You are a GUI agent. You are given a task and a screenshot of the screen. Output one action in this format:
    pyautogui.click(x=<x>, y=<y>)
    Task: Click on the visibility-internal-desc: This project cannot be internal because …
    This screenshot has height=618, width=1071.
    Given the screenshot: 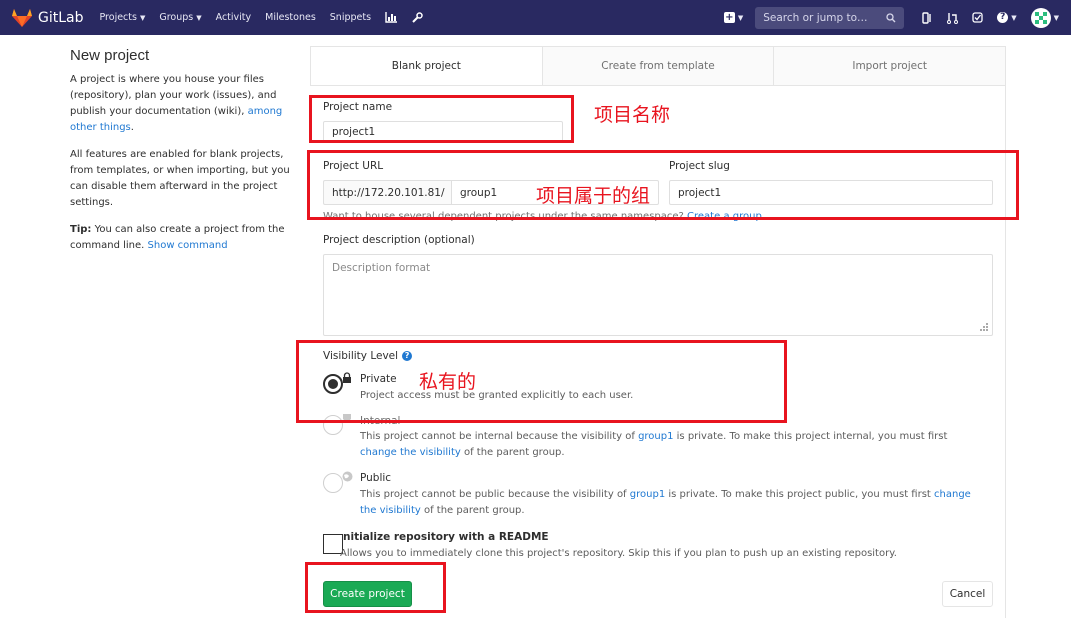 What is the action you would take?
    pyautogui.click(x=670, y=445)
    